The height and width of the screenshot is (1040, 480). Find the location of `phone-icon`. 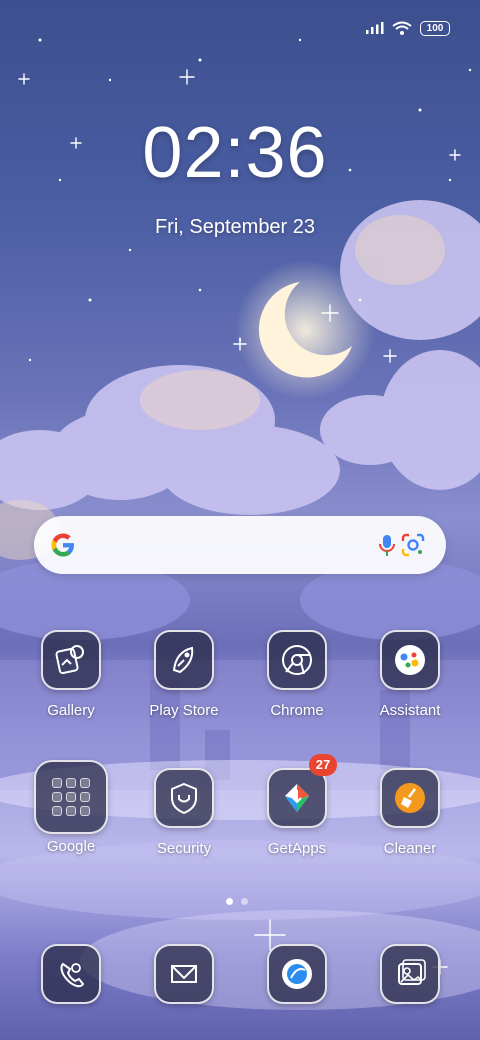

phone-icon is located at coordinates (71, 974).